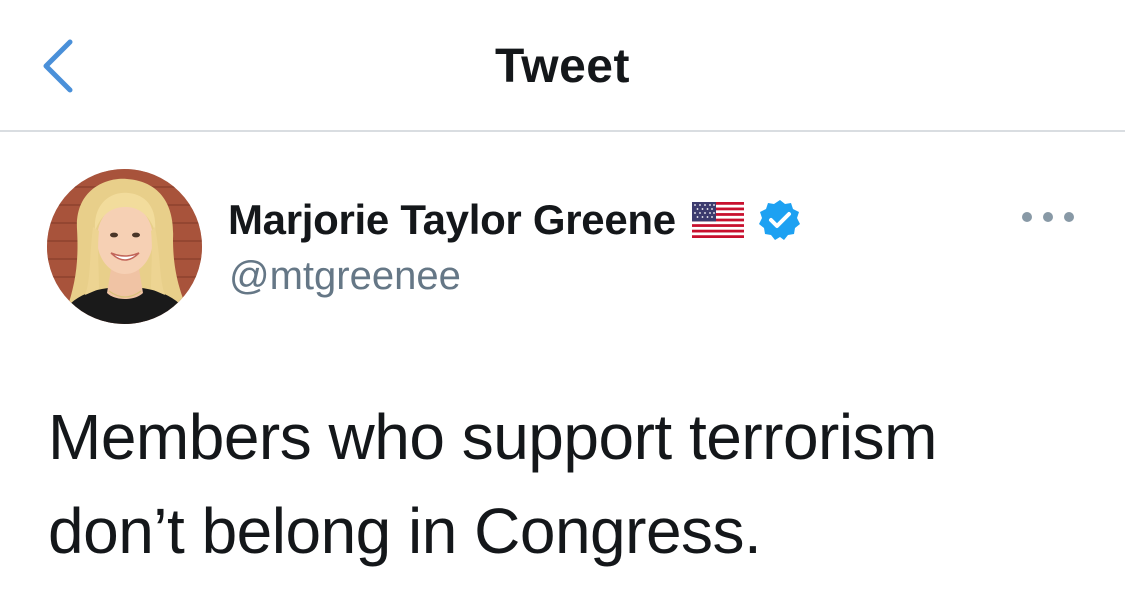  What do you see at coordinates (717, 220) in the screenshot?
I see `us-flag-icon` at bounding box center [717, 220].